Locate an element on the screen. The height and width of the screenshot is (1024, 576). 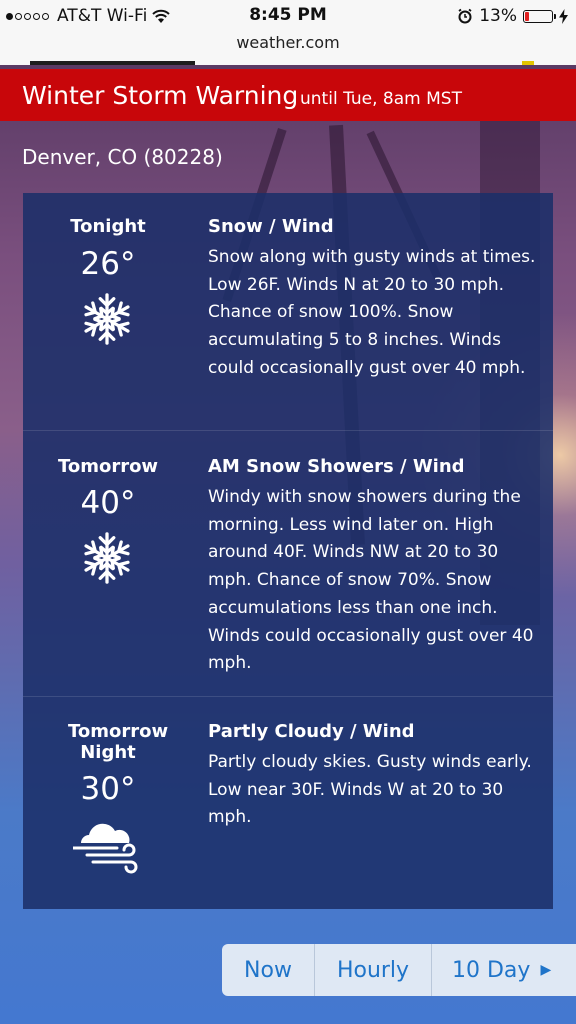
chevron-right-icon: ▶ is located at coordinates (546, 970).